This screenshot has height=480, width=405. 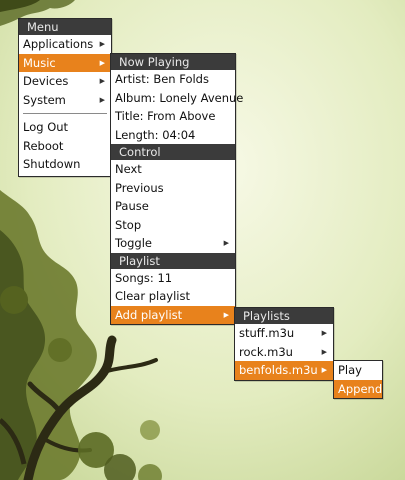 I want to click on playlist-rock: rock.m3u ▶, so click(x=284, y=352).